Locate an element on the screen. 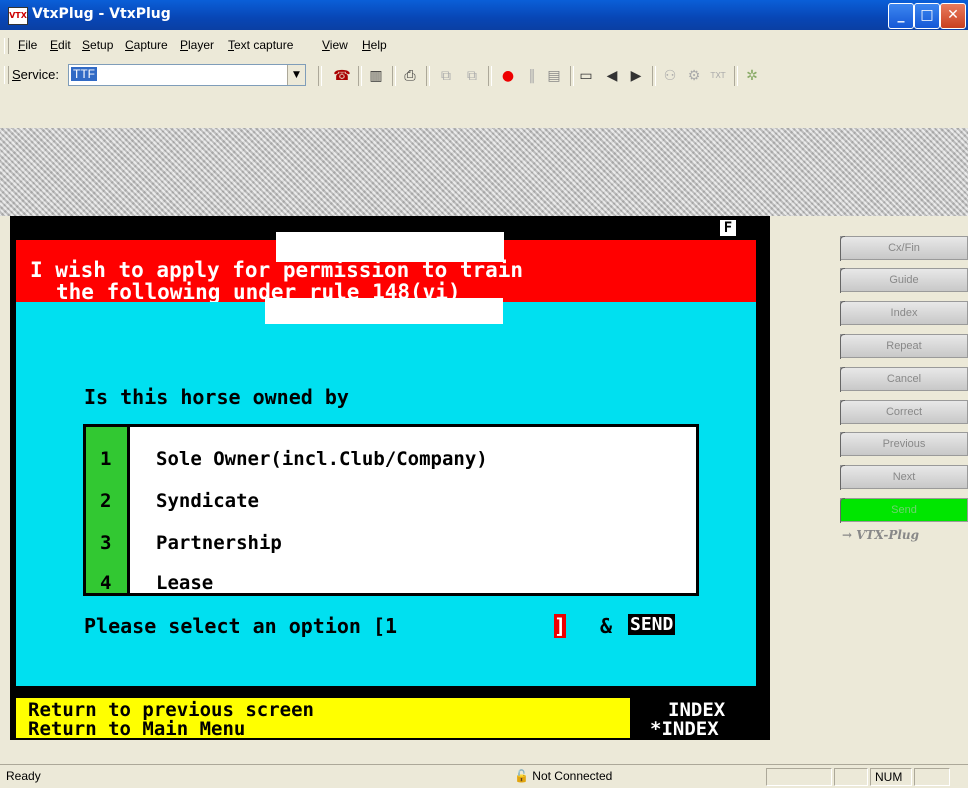  menu-setup: Setup is located at coordinates (97, 45).